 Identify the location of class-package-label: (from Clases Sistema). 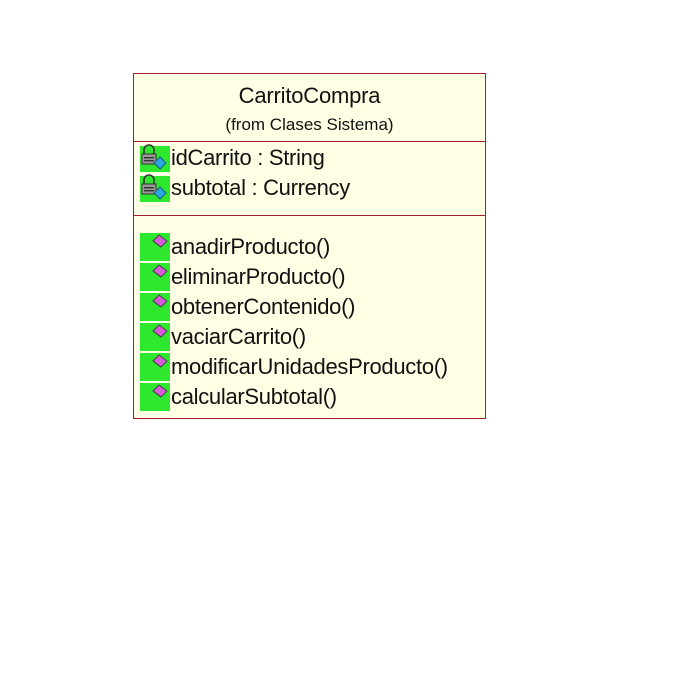
(309, 124).